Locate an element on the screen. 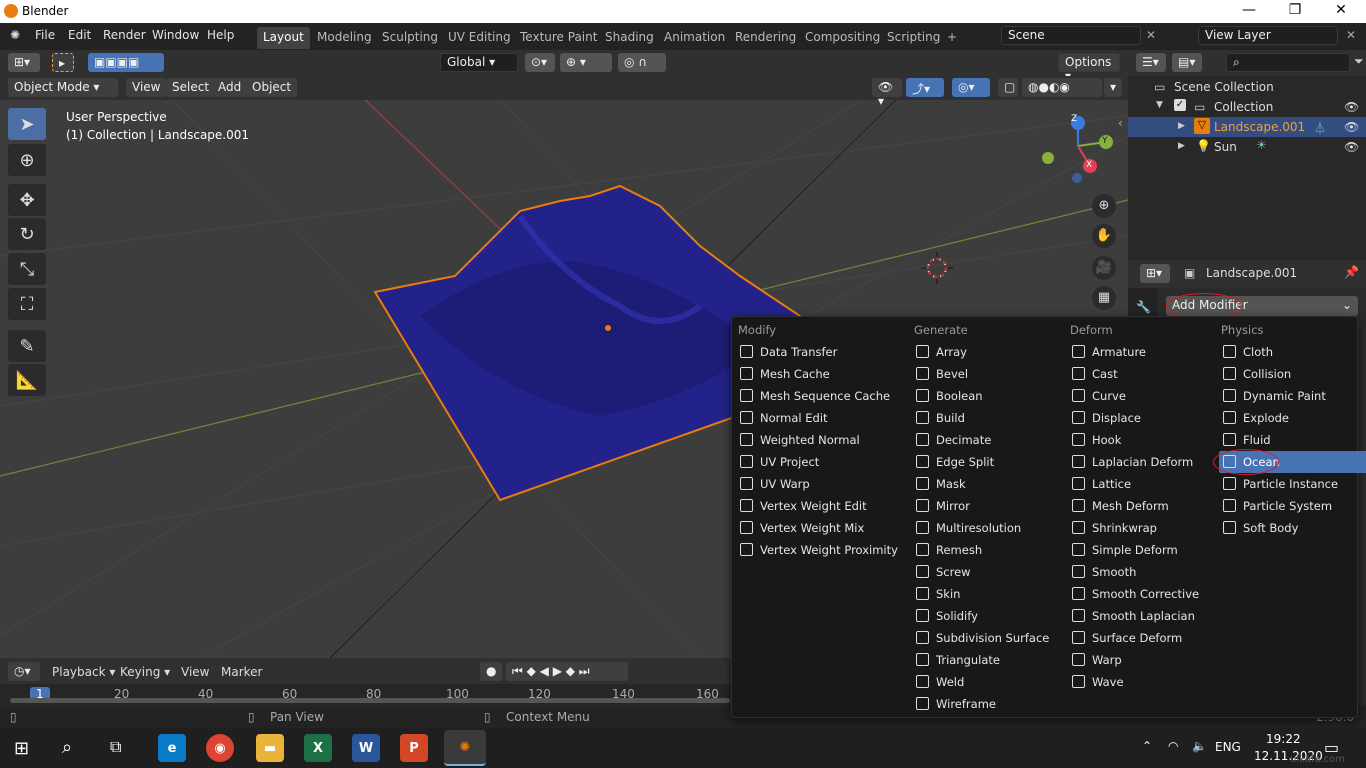  transform-tool-icon: ⛶ is located at coordinates (27, 304).